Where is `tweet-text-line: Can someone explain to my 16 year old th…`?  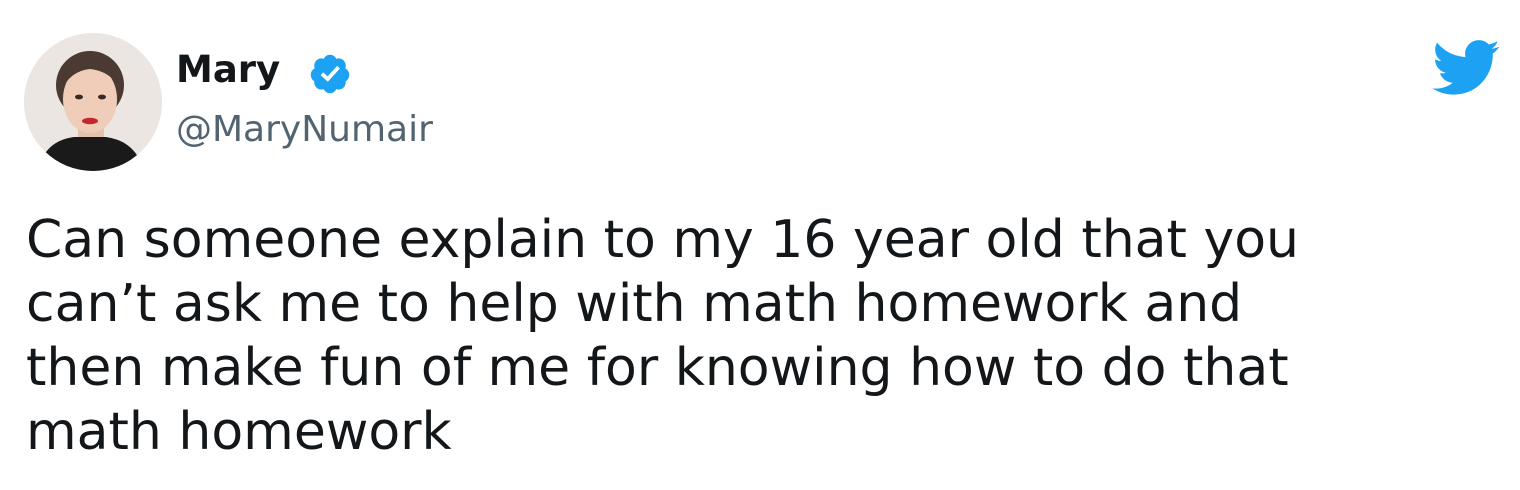 tweet-text-line: Can someone explain to my 16 year old th… is located at coordinates (663, 240).